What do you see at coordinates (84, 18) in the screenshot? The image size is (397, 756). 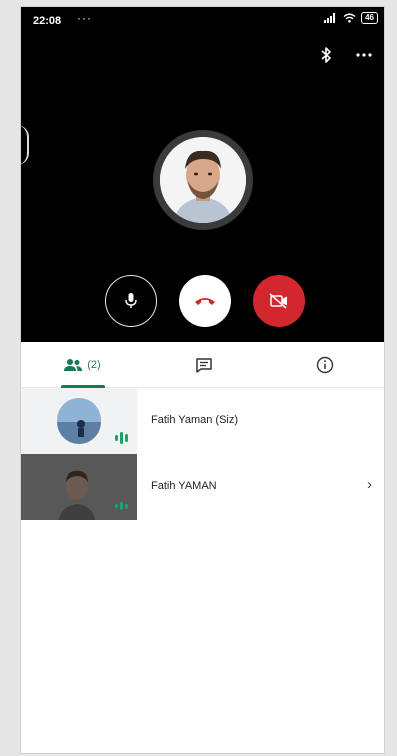 I see `status-notification-dots: ···` at bounding box center [84, 18].